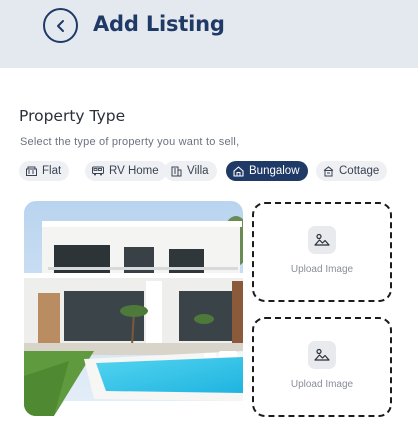 The height and width of the screenshot is (429, 418). What do you see at coordinates (198, 171) in the screenshot?
I see `chip-label: Villa` at bounding box center [198, 171].